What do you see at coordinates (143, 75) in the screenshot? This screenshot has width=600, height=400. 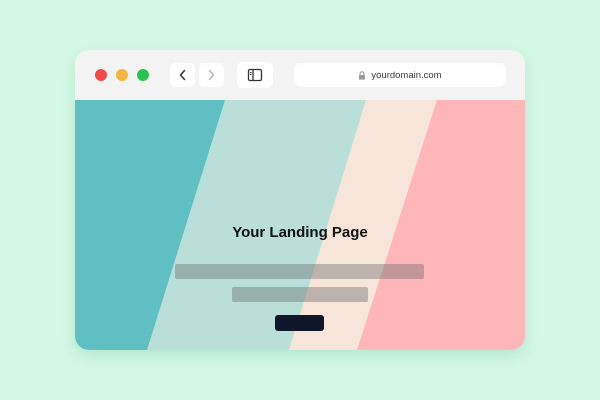 I see `maximize-window-button` at bounding box center [143, 75].